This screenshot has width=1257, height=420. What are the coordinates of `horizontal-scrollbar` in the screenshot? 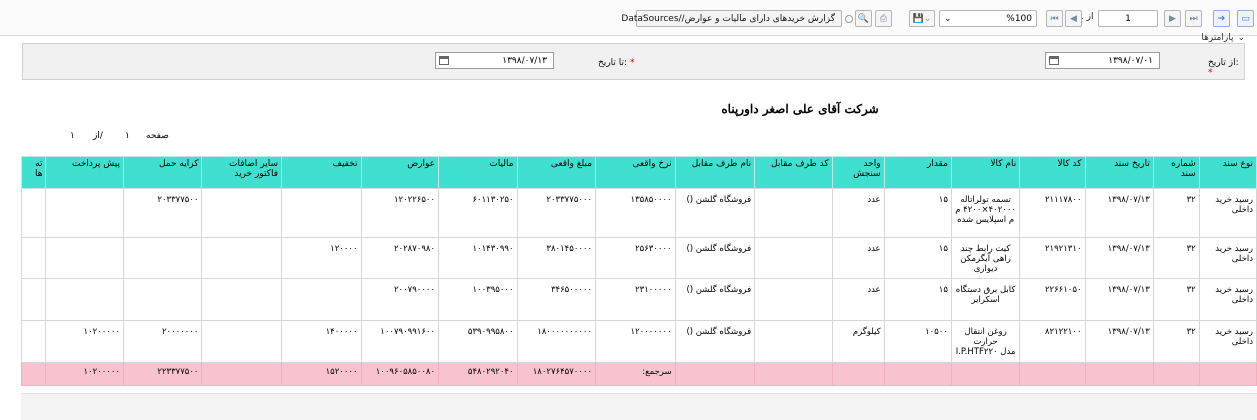 It's located at (639, 406).